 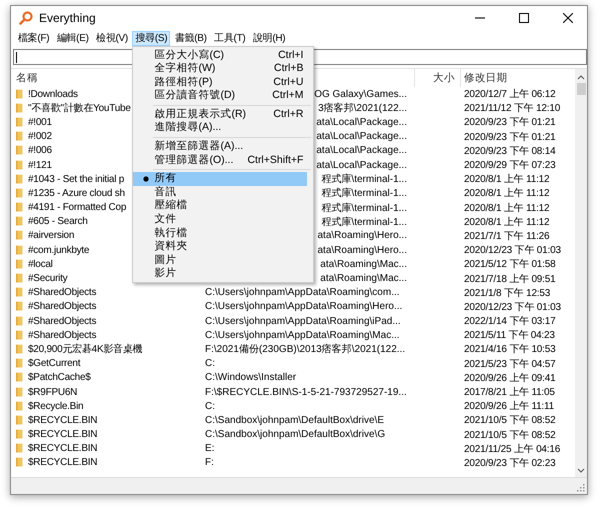 I want to click on file-name: #airversion, so click(x=51, y=236).